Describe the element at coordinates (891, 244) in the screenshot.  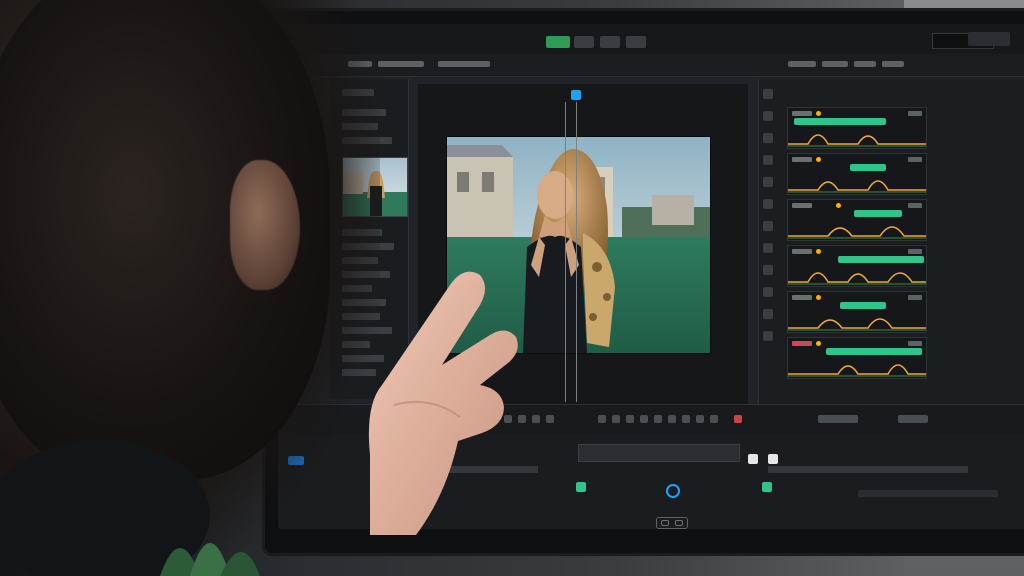
I see `keyframe-tracks-panel` at that location.